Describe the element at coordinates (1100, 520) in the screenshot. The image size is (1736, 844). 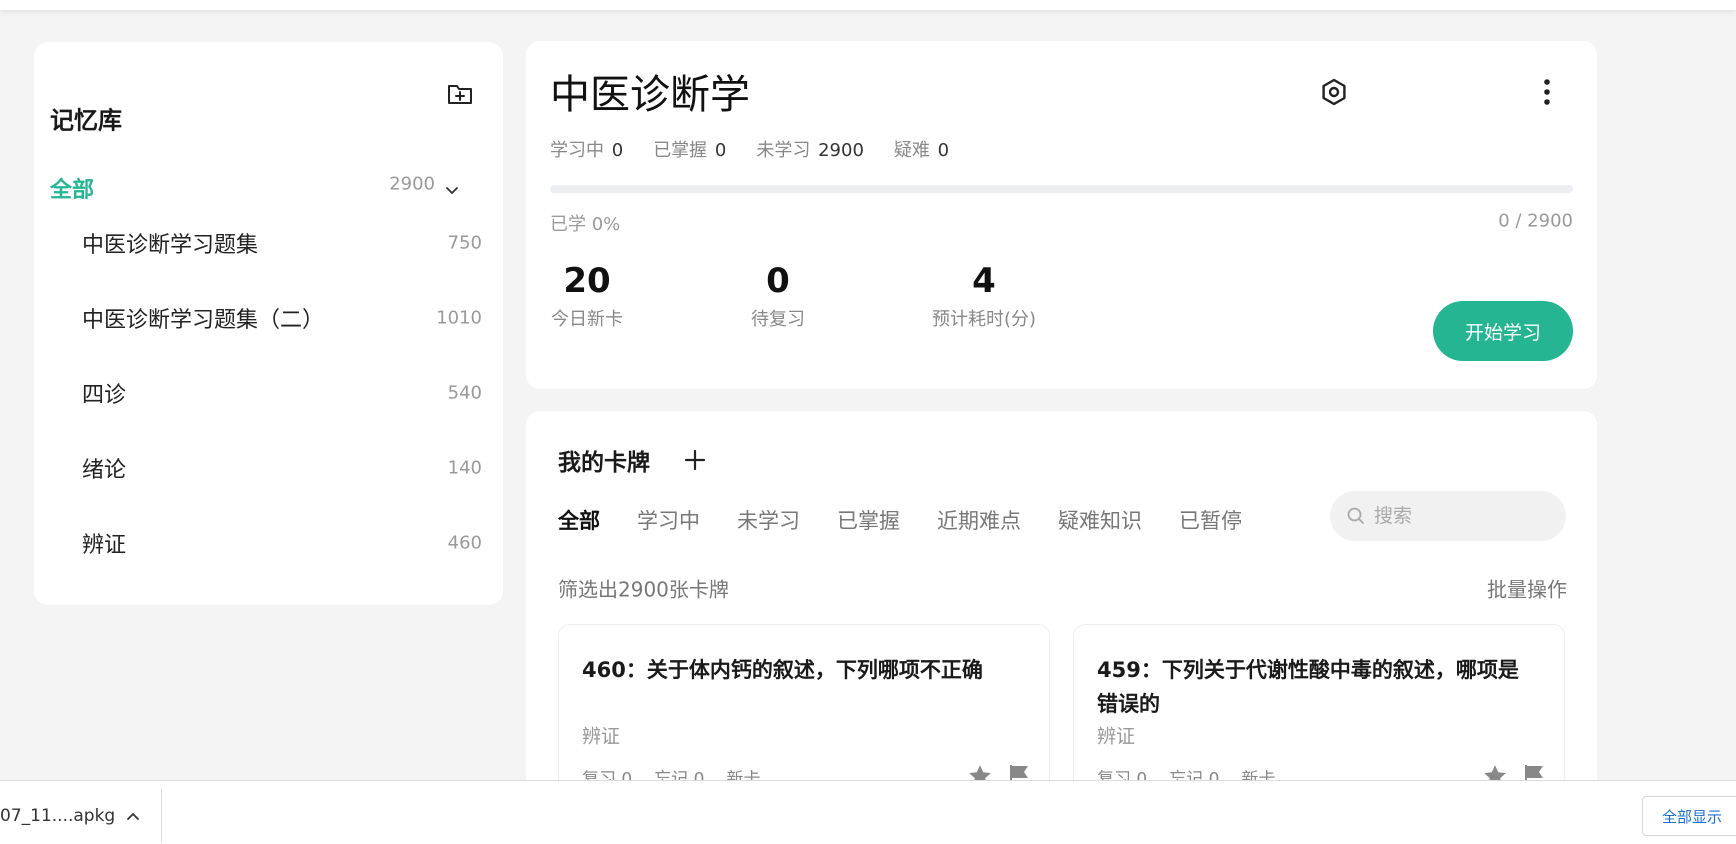
I see `tab-difficult-knowledge: 疑难知识` at that location.